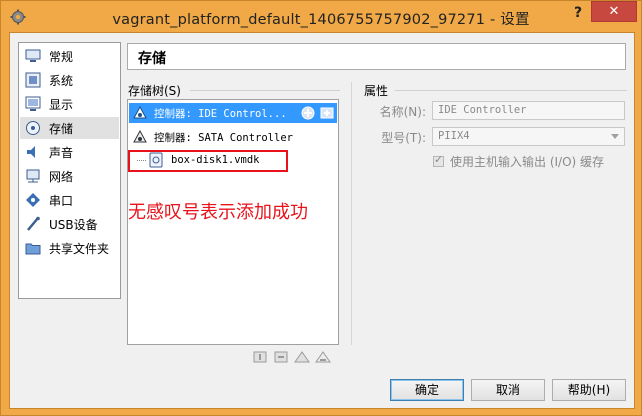 The height and width of the screenshot is (416, 642). What do you see at coordinates (152, 59) in the screenshot?
I see `page-title: 存储` at bounding box center [152, 59].